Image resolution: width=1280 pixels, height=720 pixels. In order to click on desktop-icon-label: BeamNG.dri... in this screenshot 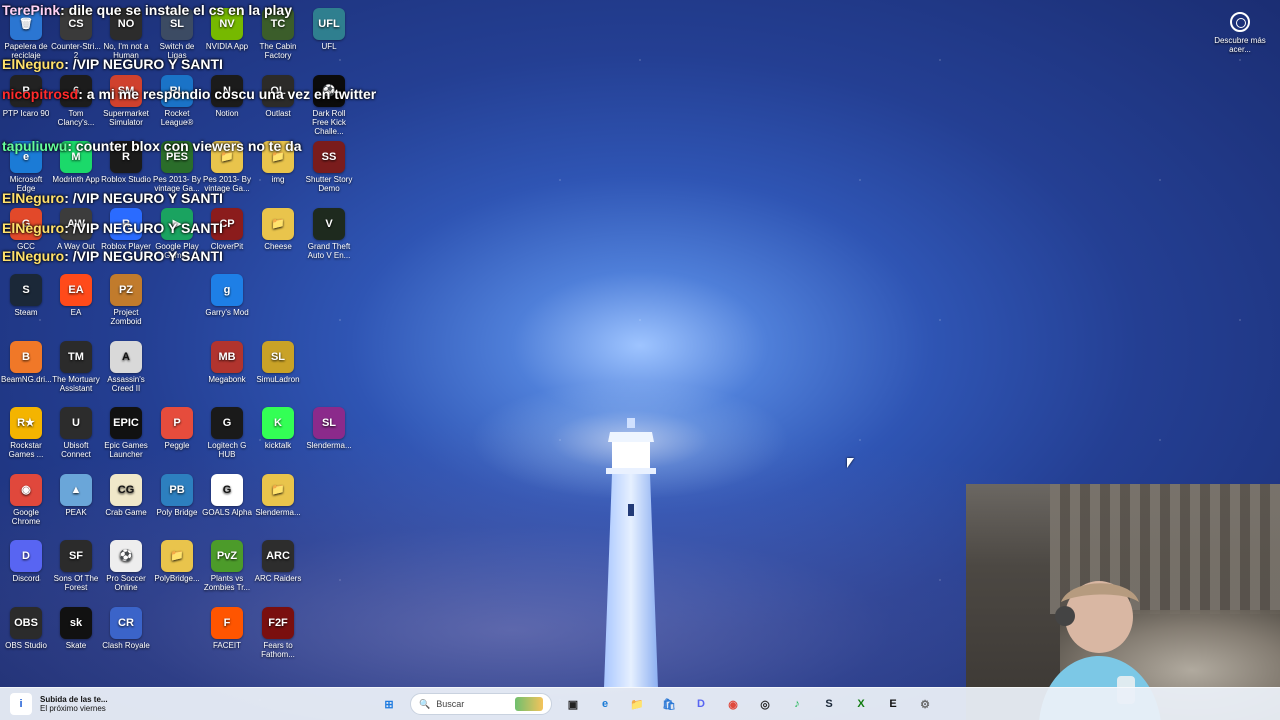, I will do `click(26, 379)`.